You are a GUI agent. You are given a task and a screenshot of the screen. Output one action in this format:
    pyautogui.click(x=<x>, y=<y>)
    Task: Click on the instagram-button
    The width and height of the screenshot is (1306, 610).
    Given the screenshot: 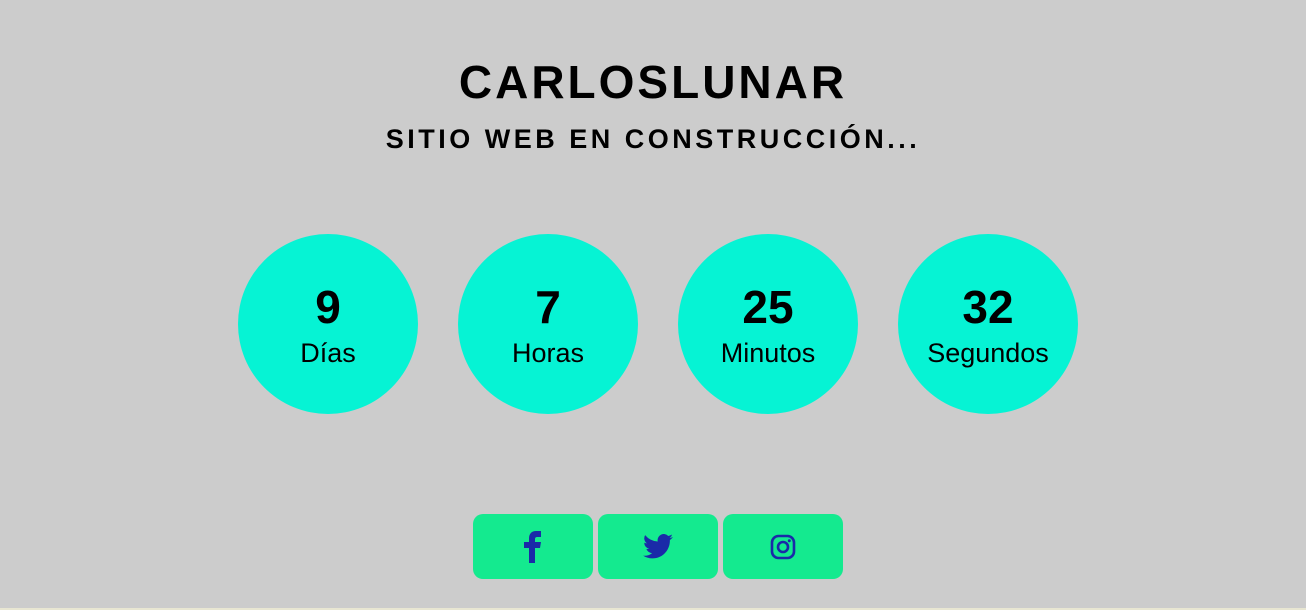 What is the action you would take?
    pyautogui.click(x=783, y=546)
    